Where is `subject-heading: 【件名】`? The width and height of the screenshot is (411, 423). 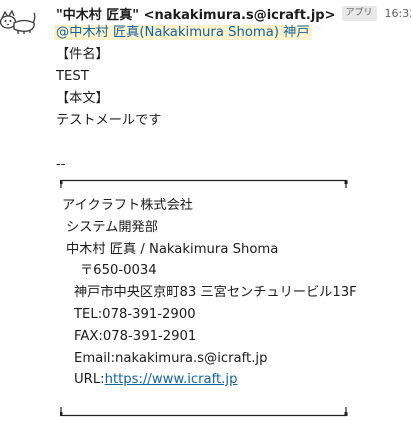
subject-heading: 【件名】 is located at coordinates (82, 54).